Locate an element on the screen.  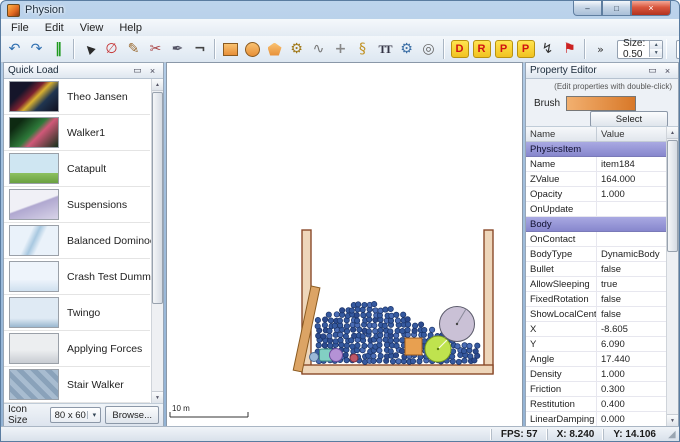
quickload-dock-titlebar: Quick Load ▭ × is located at coordinates (83, 71).